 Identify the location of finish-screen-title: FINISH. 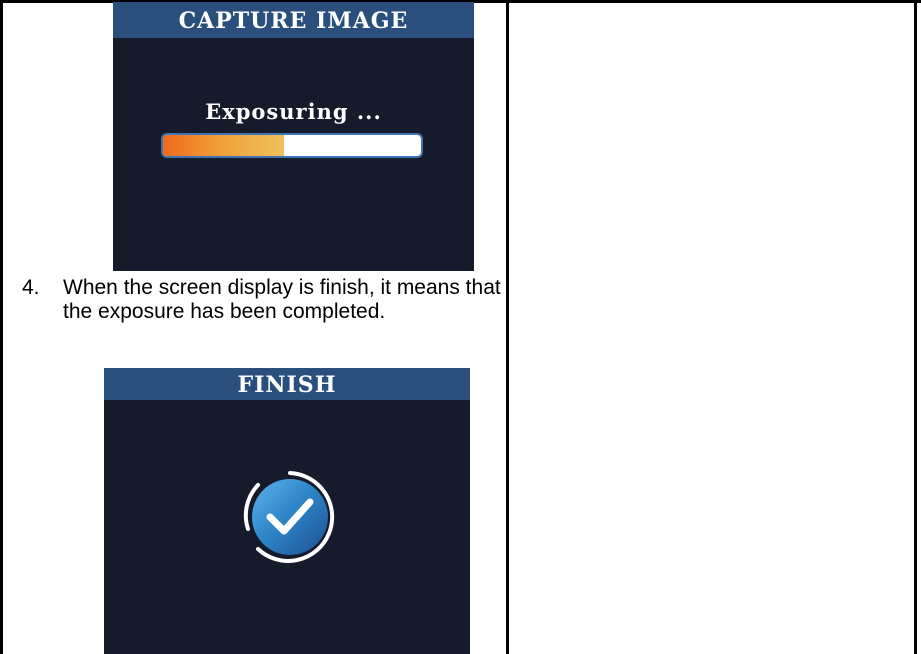
(287, 384).